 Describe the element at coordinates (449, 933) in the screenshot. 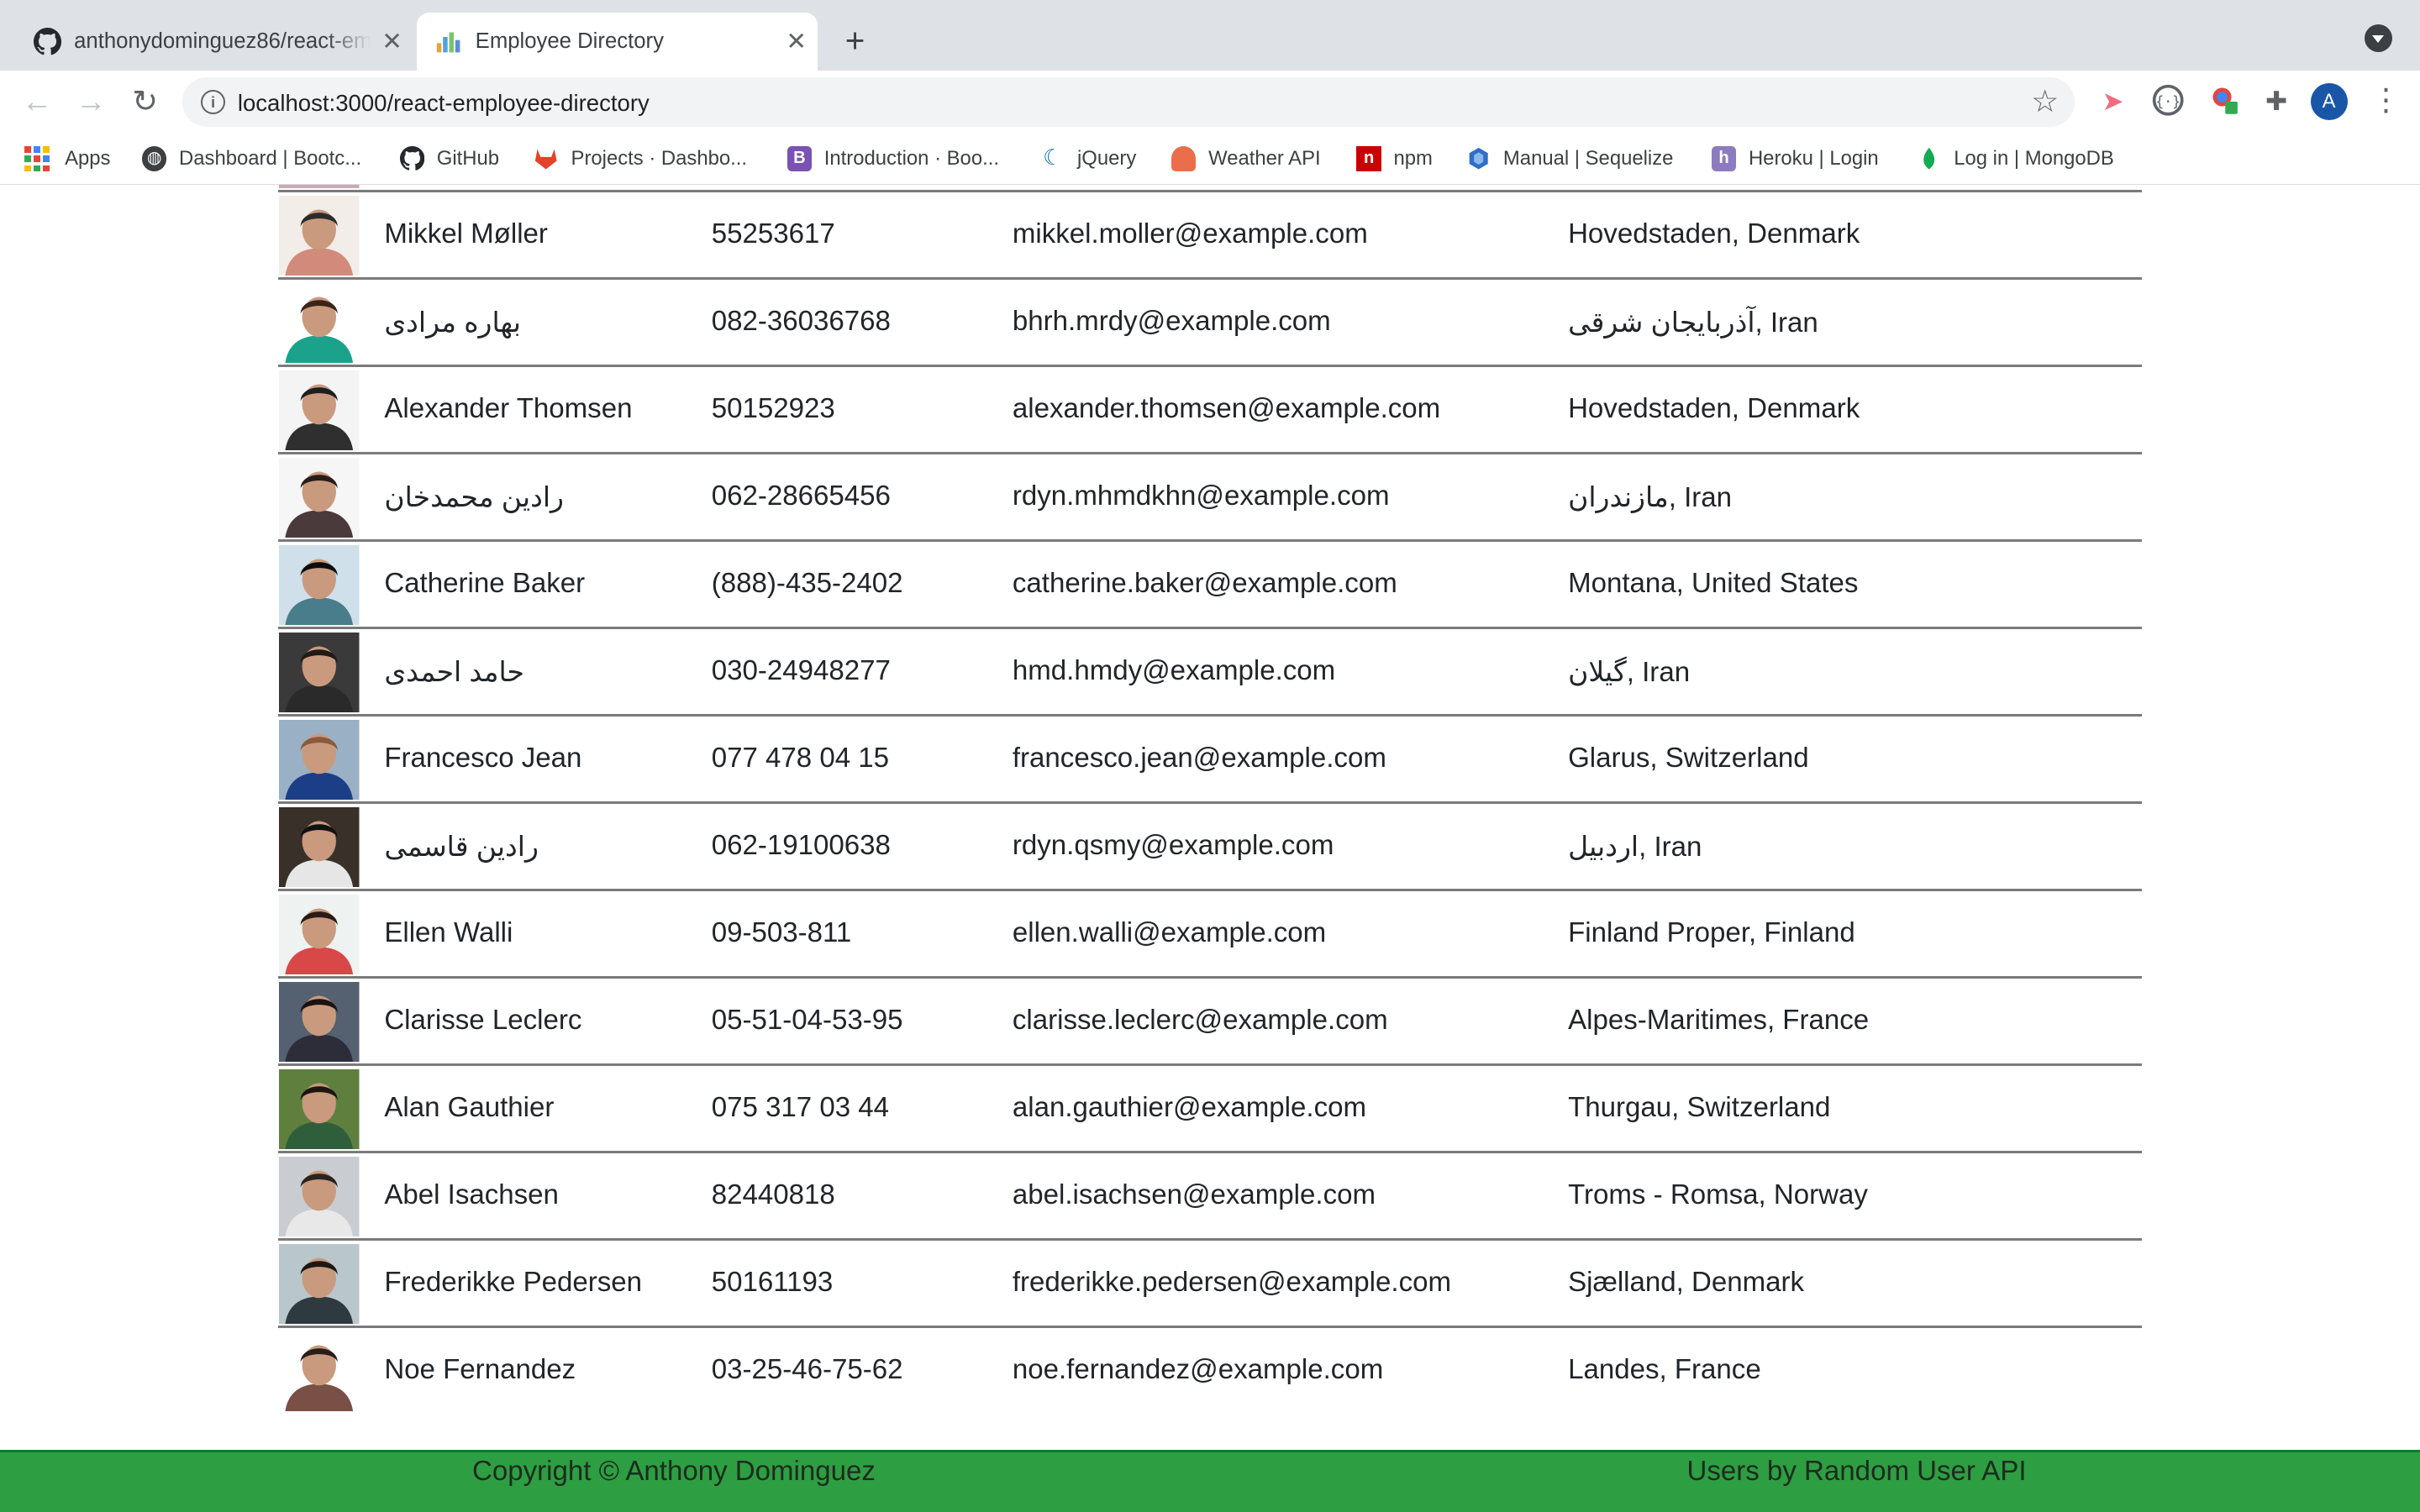

I see `employee-name: Ellen Walli` at that location.